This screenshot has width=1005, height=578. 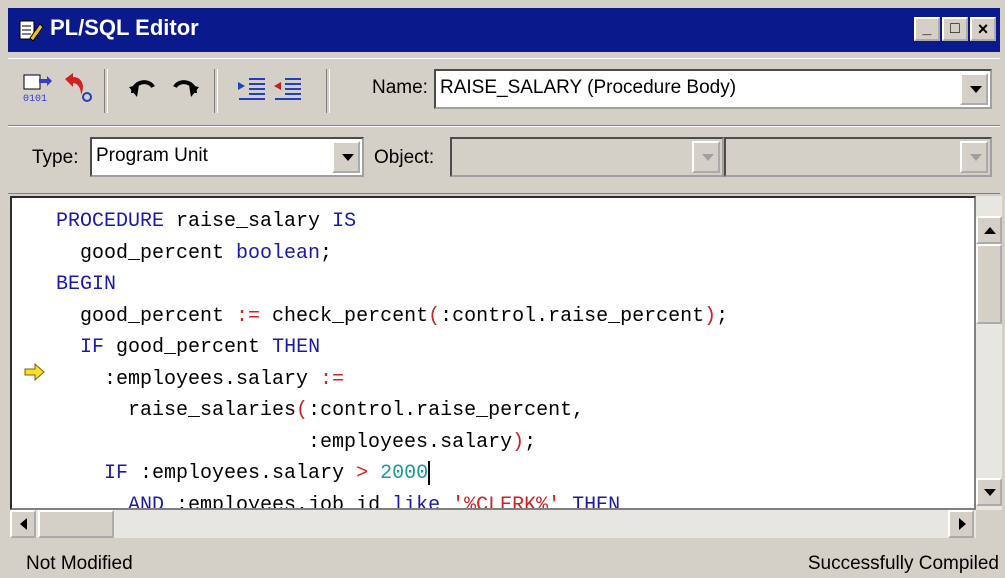 I want to click on code-token: THEN, so click(x=296, y=347).